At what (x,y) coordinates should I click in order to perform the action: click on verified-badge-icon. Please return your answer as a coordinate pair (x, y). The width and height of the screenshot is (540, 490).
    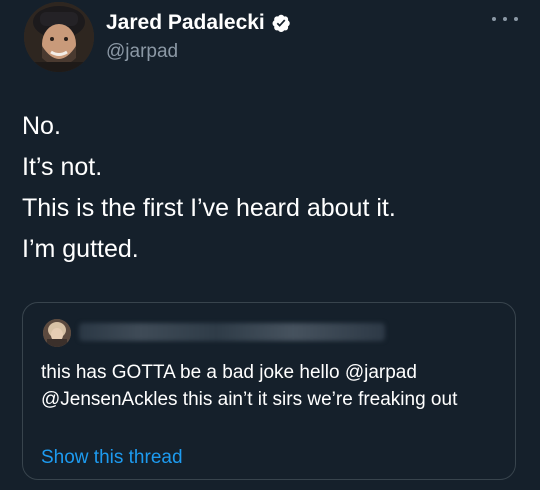
    Looking at the image, I should click on (281, 23).